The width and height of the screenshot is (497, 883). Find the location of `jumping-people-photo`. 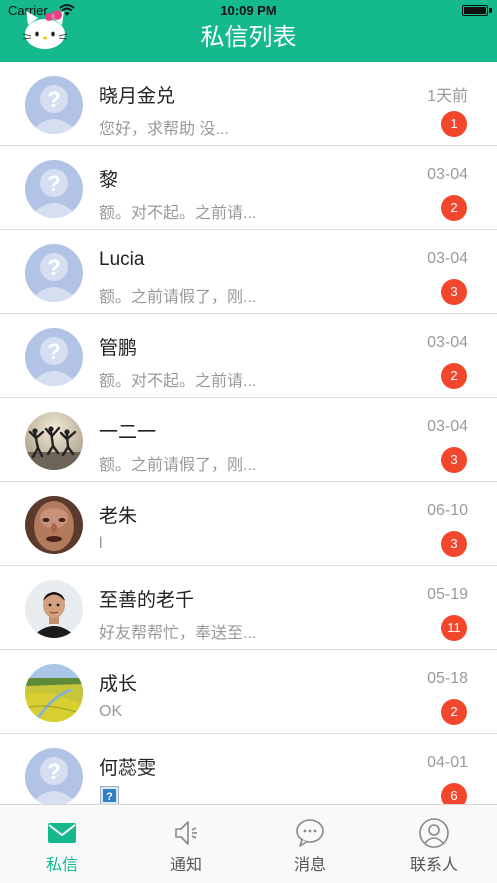

jumping-people-photo is located at coordinates (54, 441).